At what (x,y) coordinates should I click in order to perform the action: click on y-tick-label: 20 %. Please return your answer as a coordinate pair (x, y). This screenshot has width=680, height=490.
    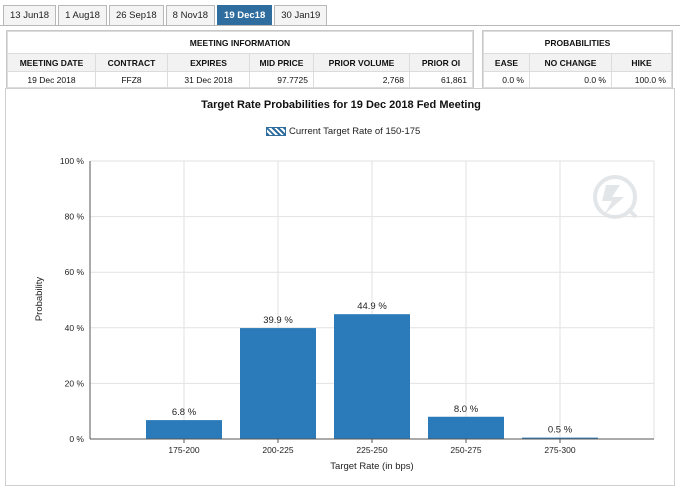
    Looking at the image, I should click on (75, 383).